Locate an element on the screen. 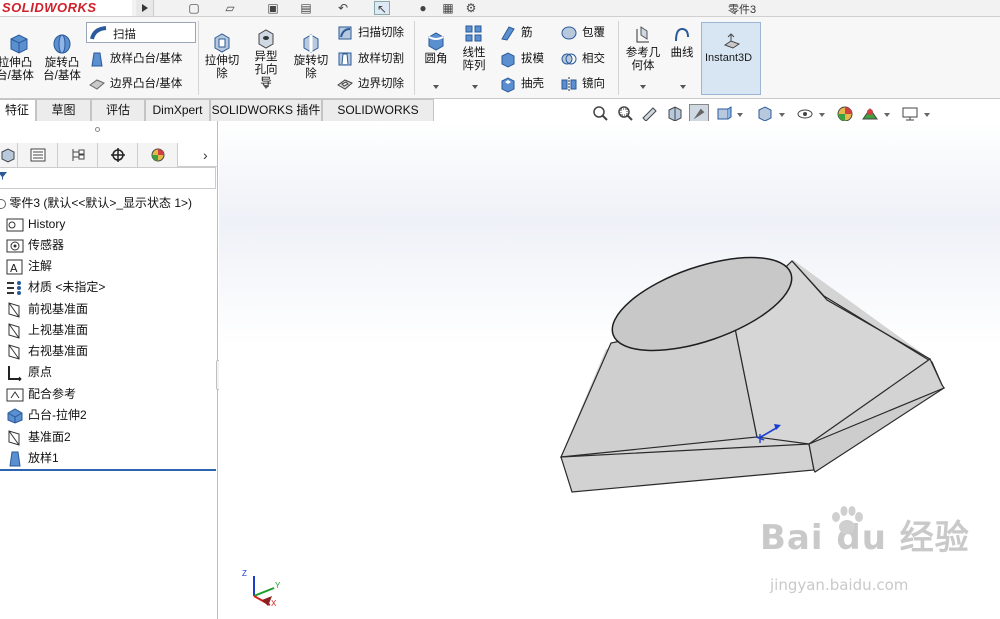 The image size is (1000, 619). display-style-dropdown-arrow-icon is located at coordinates (782, 115).